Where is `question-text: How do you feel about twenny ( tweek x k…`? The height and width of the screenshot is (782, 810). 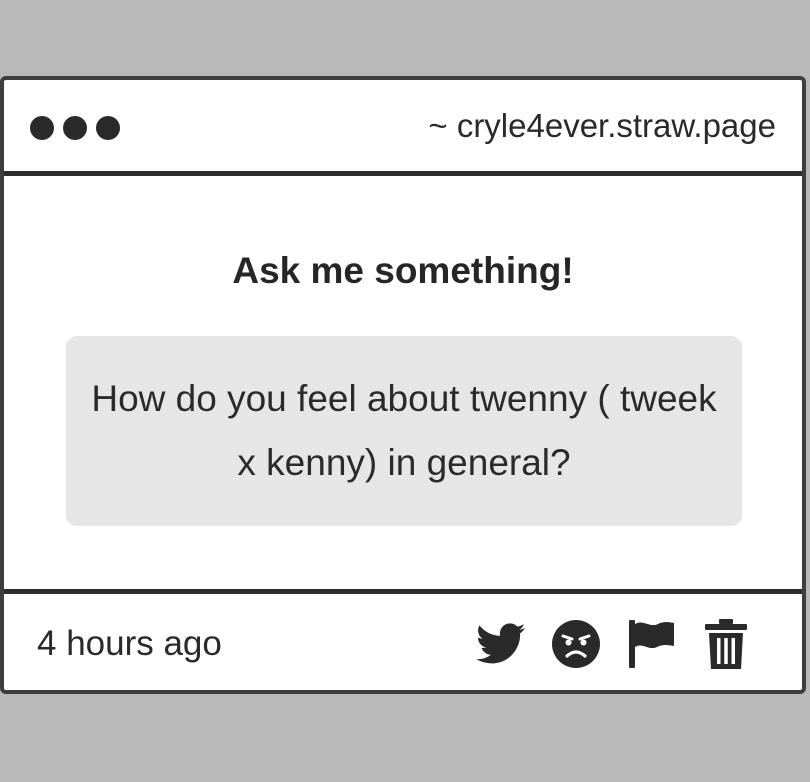 question-text: How do you feel about twenny ( tweek x k… is located at coordinates (404, 430).